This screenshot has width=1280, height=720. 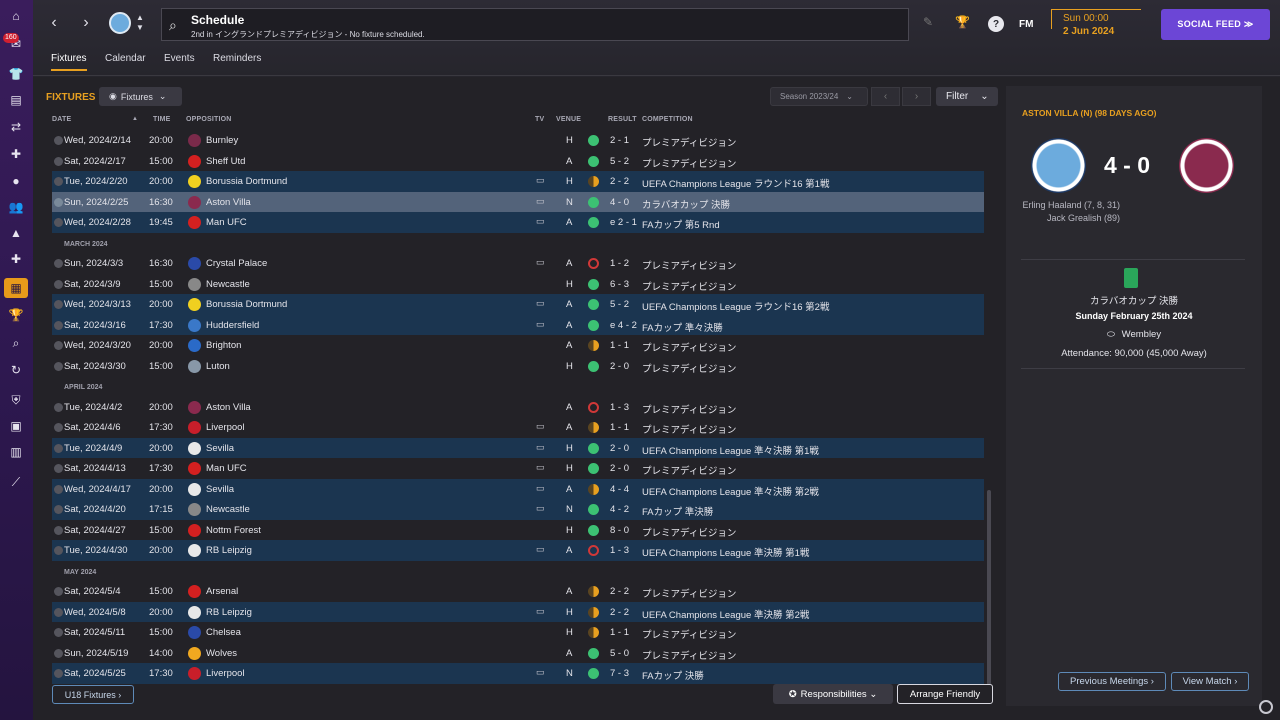 I want to click on shield-icon: ⛨, so click(x=16, y=400).